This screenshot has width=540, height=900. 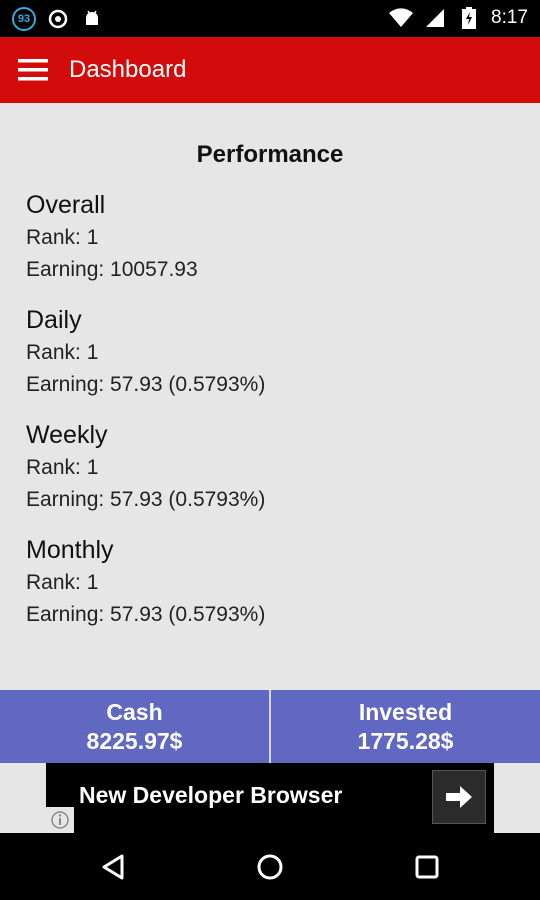 I want to click on info-icon, so click(x=60, y=820).